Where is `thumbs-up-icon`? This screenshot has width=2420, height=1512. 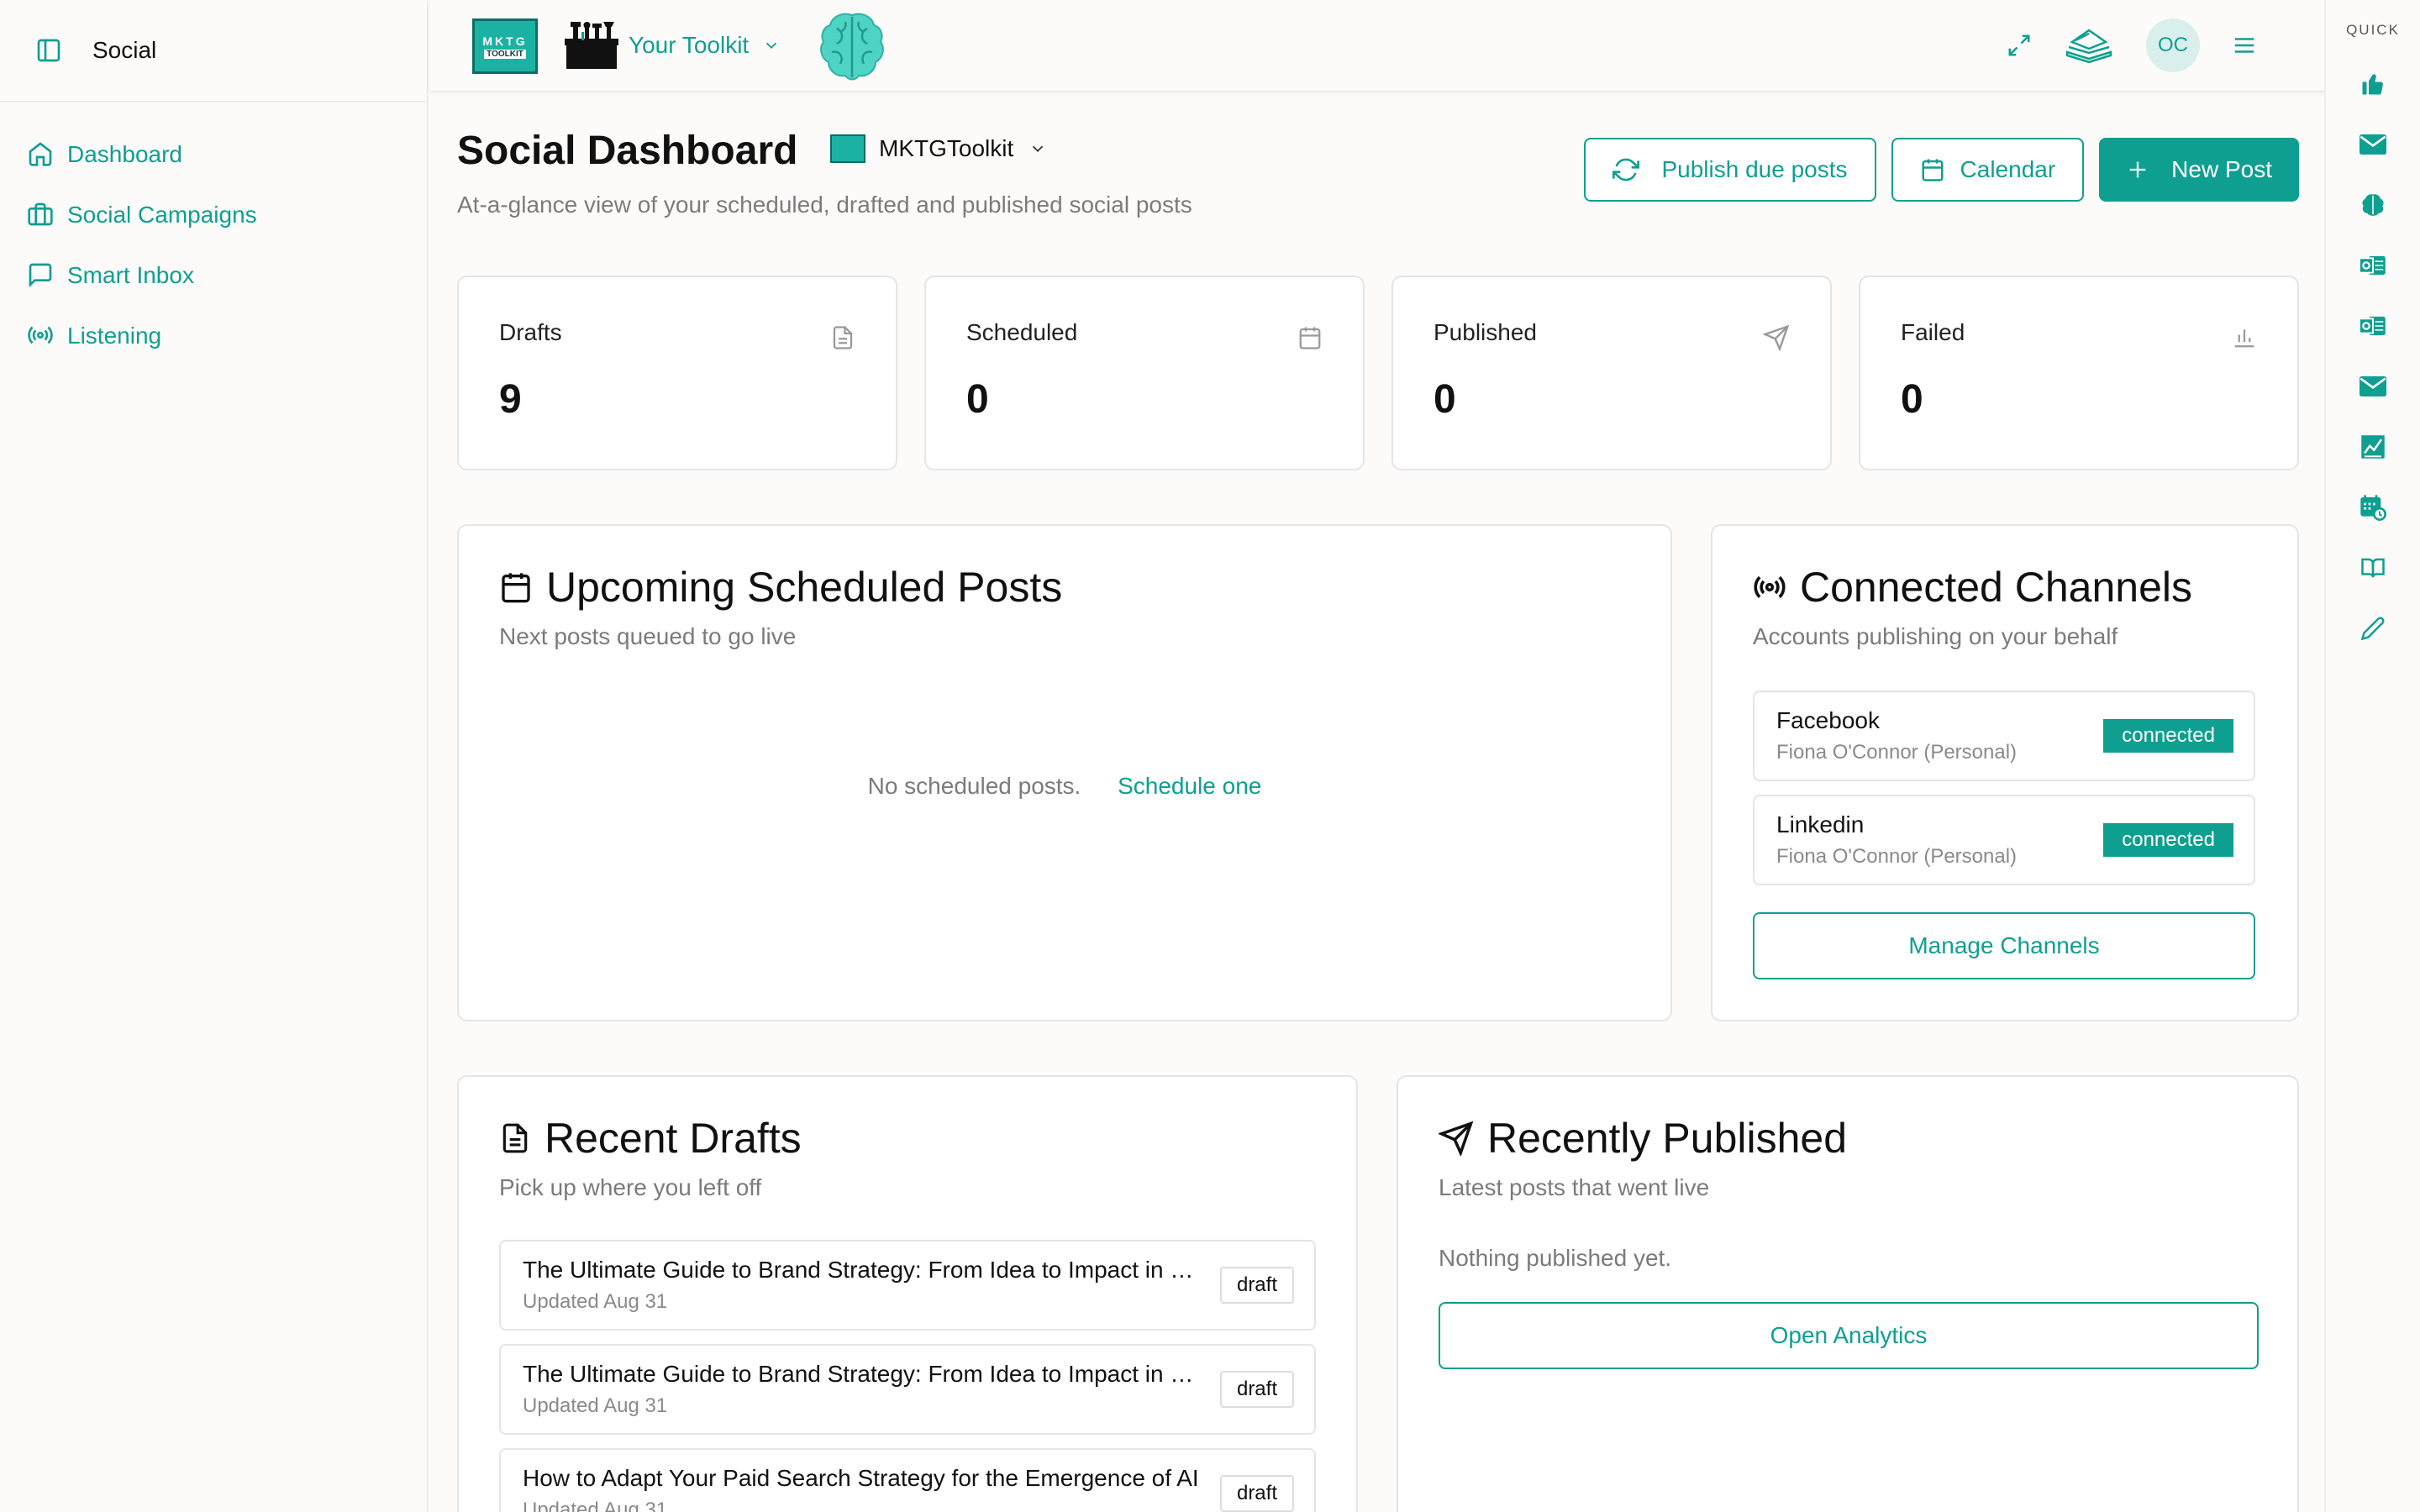
thumbs-up-icon is located at coordinates (2373, 84).